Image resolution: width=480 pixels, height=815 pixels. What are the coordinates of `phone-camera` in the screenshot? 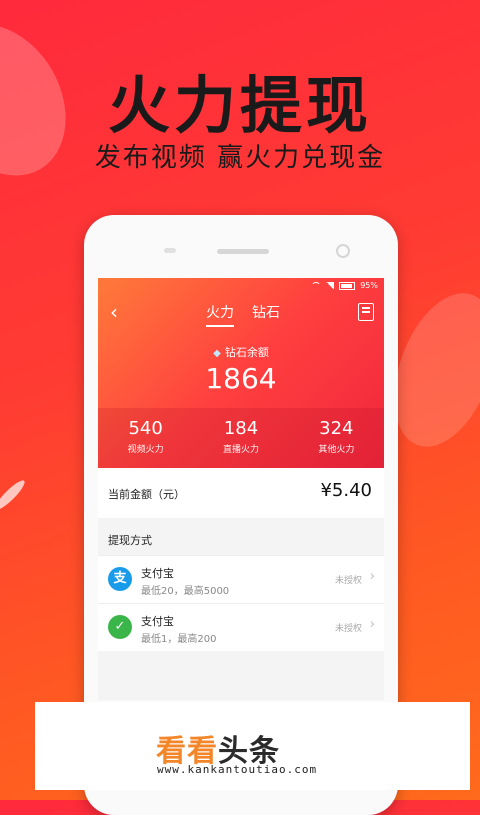 It's located at (343, 251).